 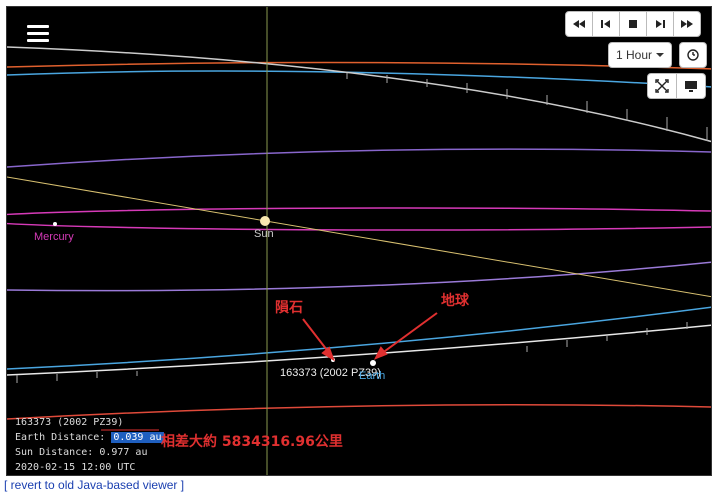 What do you see at coordinates (252, 442) in the screenshot?
I see `distance-annotation: 相差大約 5834316.96公里` at bounding box center [252, 442].